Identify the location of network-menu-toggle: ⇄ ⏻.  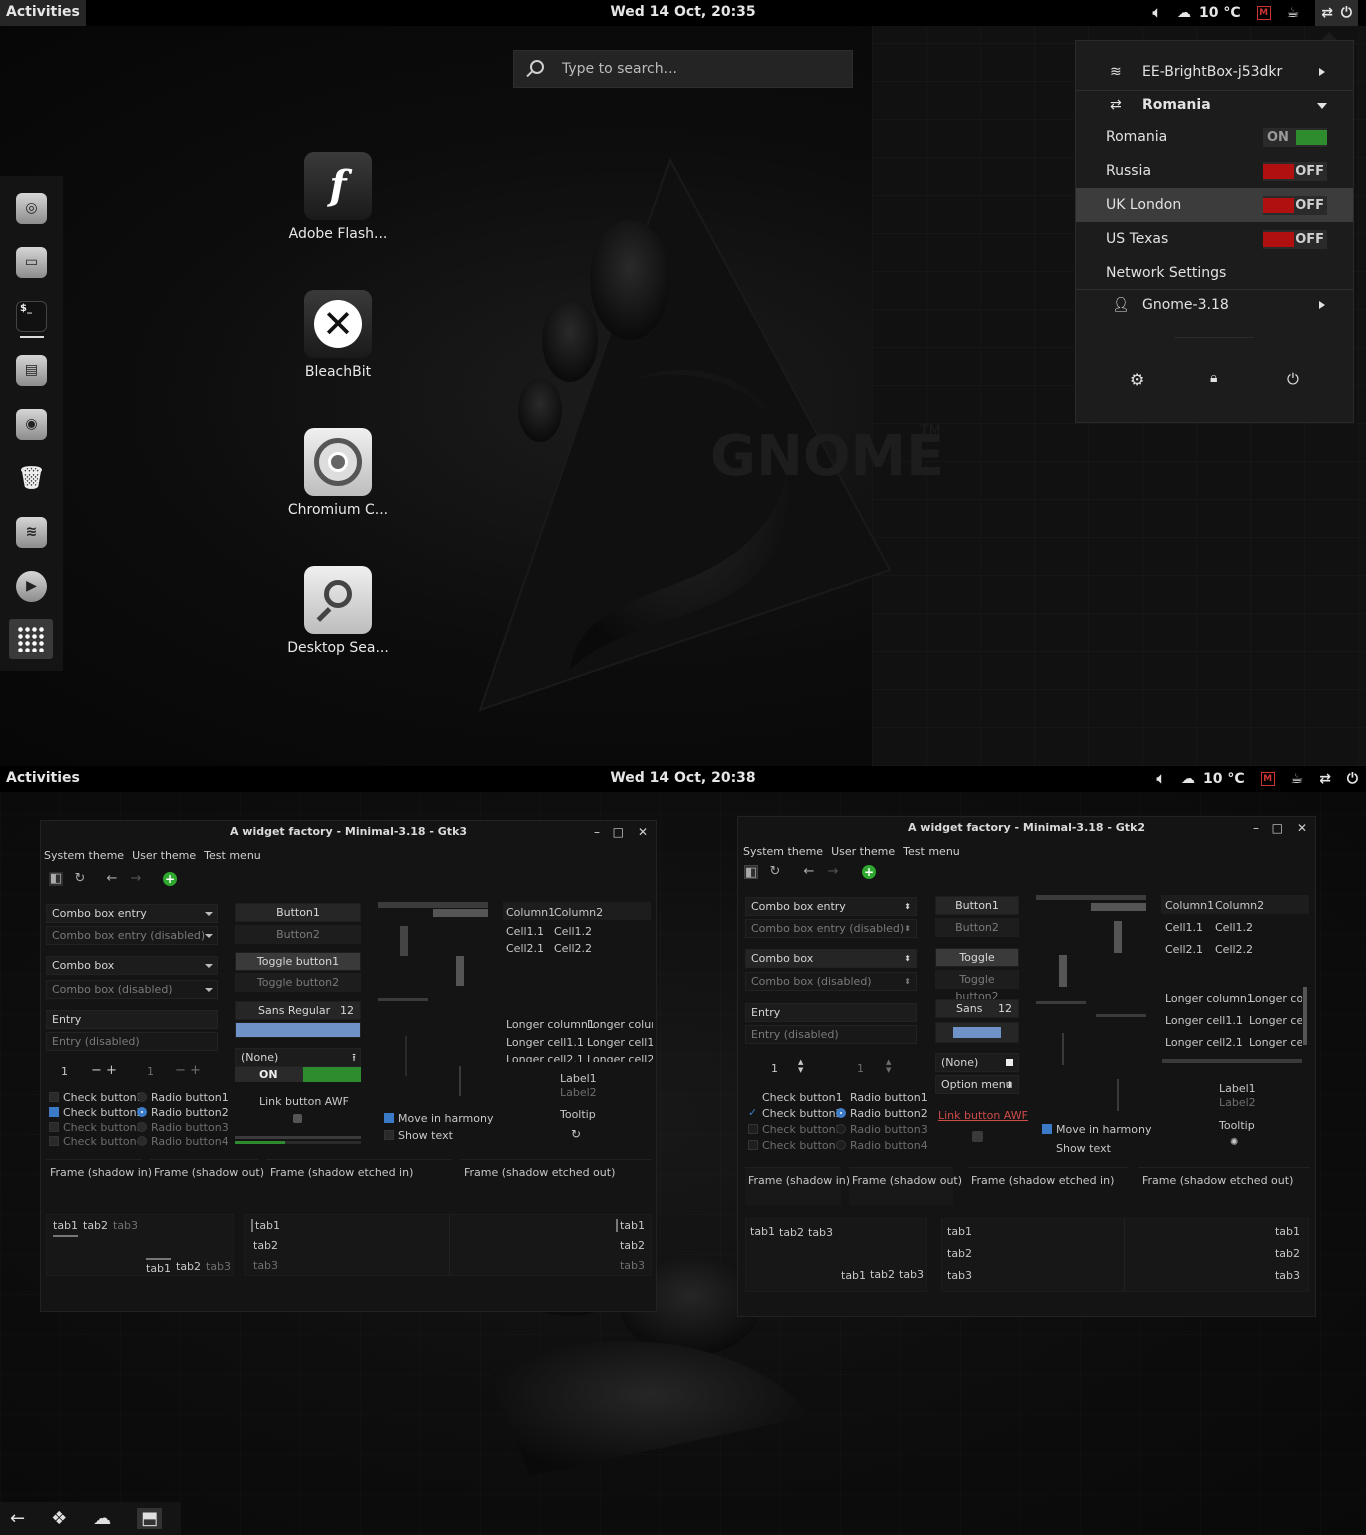
(1336, 13).